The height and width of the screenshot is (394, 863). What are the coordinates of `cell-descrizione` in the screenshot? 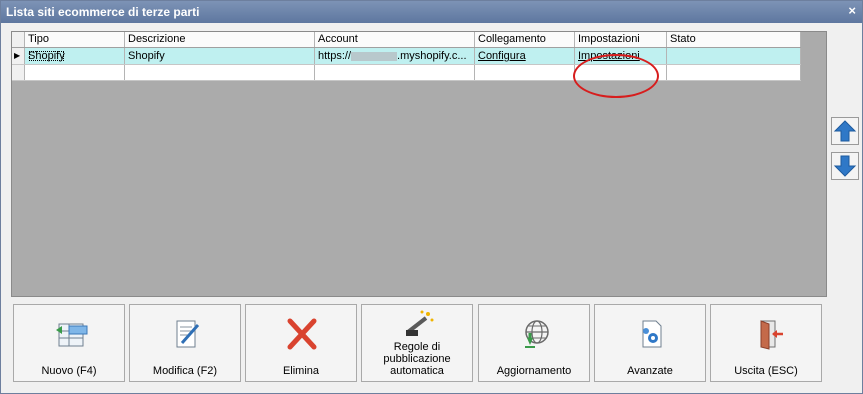 It's located at (220, 72).